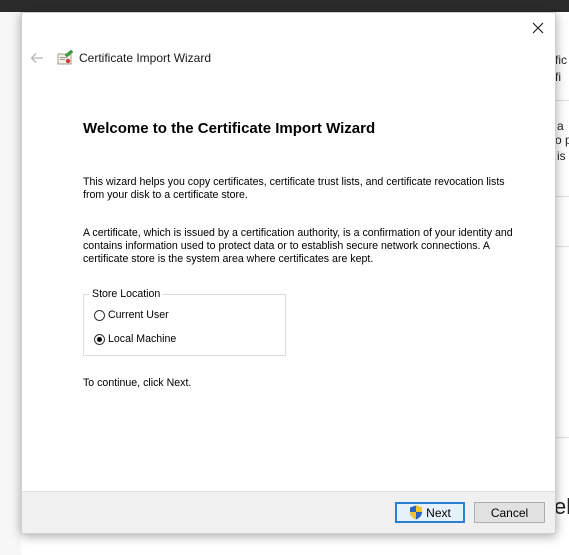  What do you see at coordinates (10, 283) in the screenshot?
I see `background-window-left` at bounding box center [10, 283].